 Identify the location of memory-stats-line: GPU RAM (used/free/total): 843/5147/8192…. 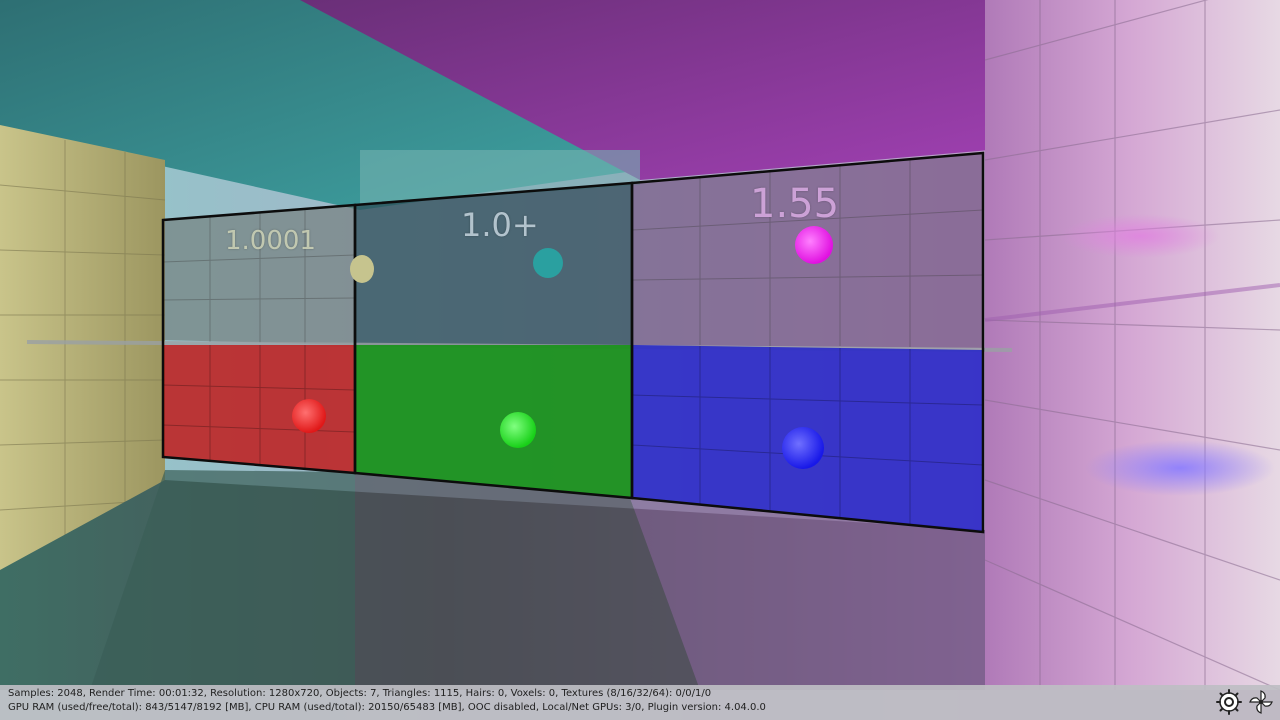
(387, 707).